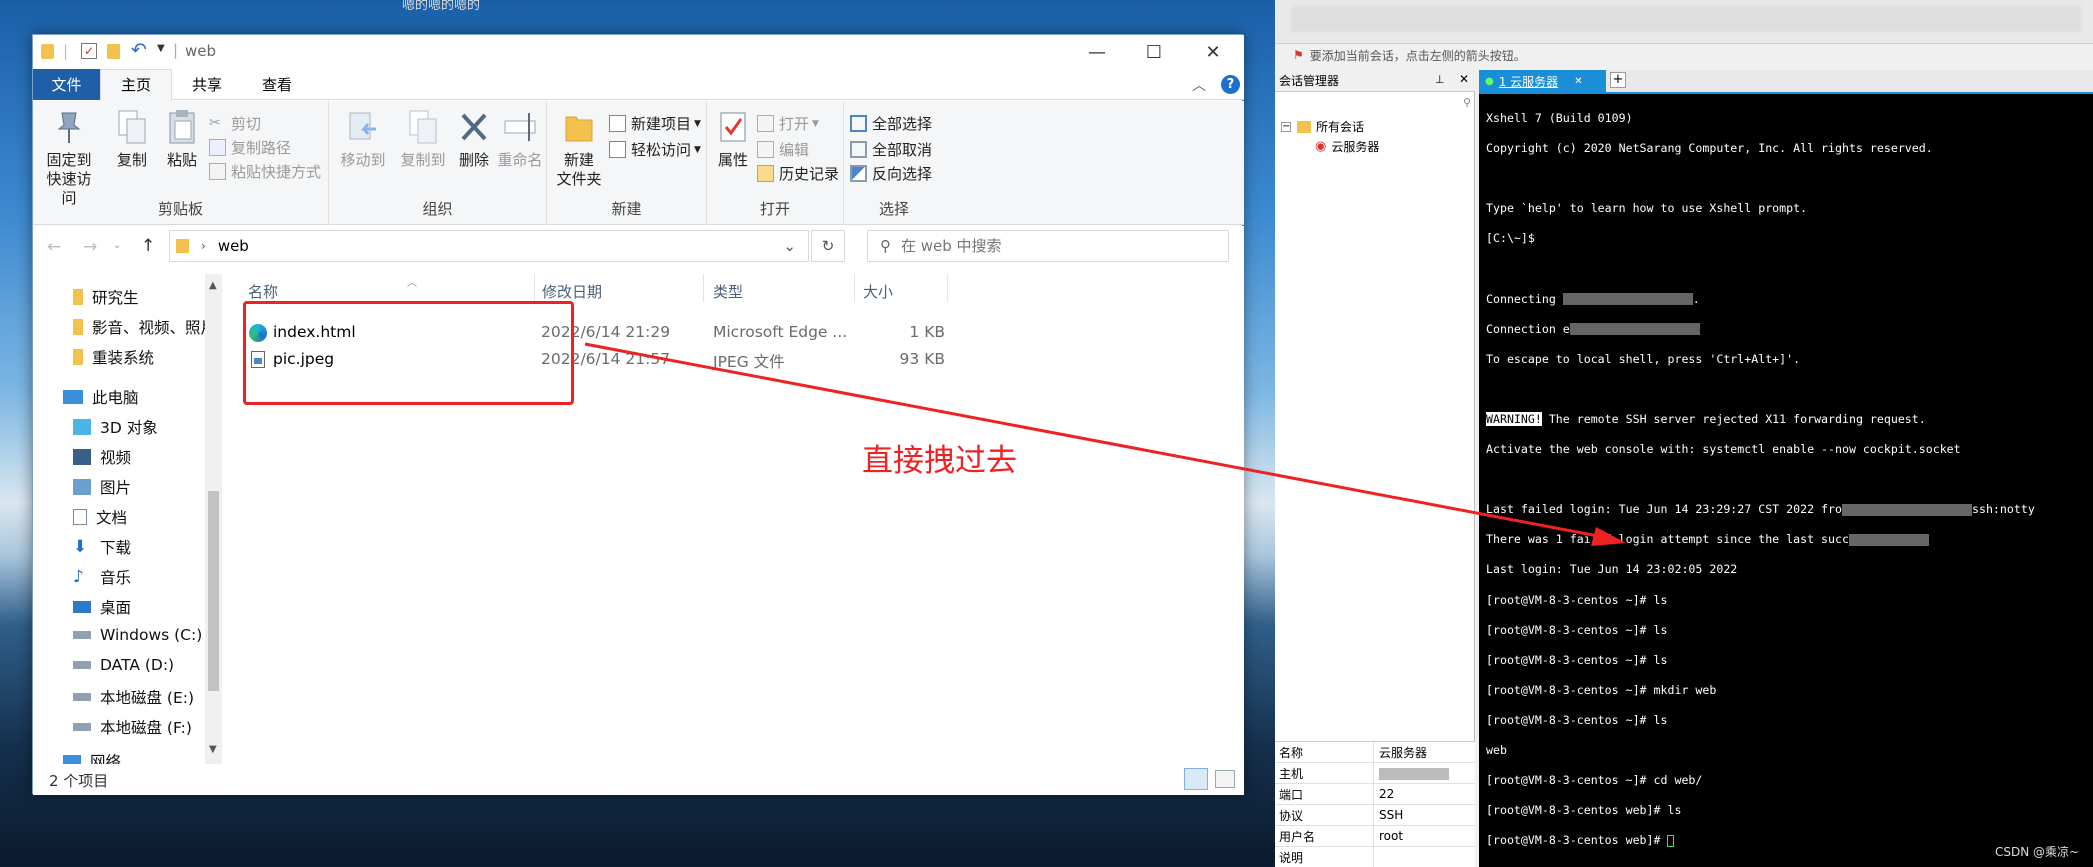  I want to click on drag-arrow, so click(1105, 444).